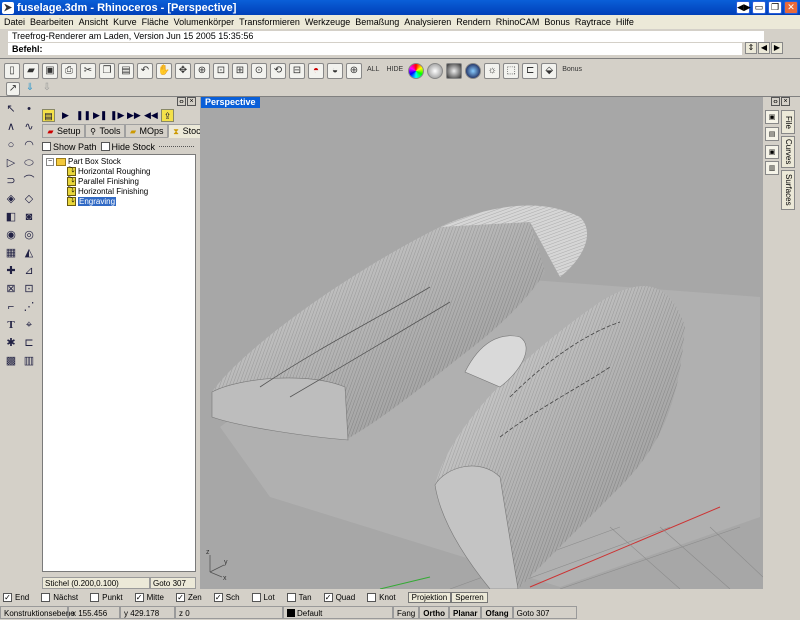  I want to click on right-panel-pin-icon: ⴰ, so click(775, 101).